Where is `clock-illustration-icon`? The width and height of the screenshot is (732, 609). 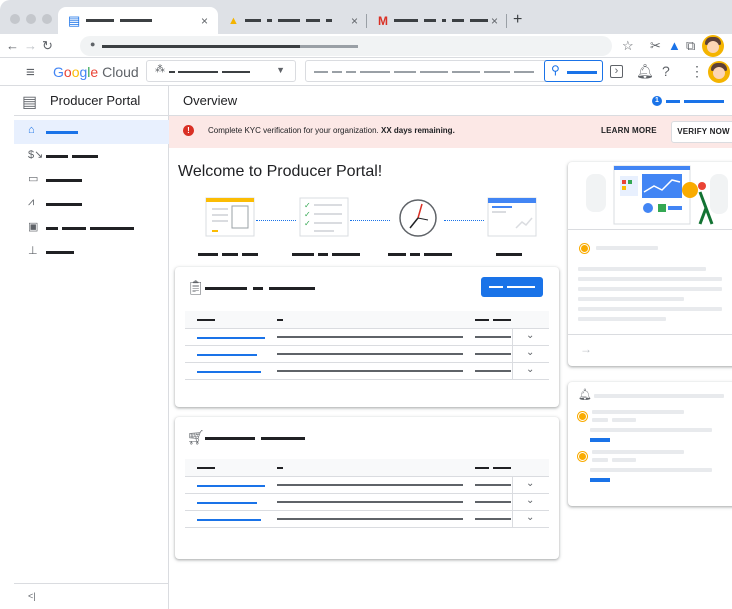 clock-illustration-icon is located at coordinates (418, 218).